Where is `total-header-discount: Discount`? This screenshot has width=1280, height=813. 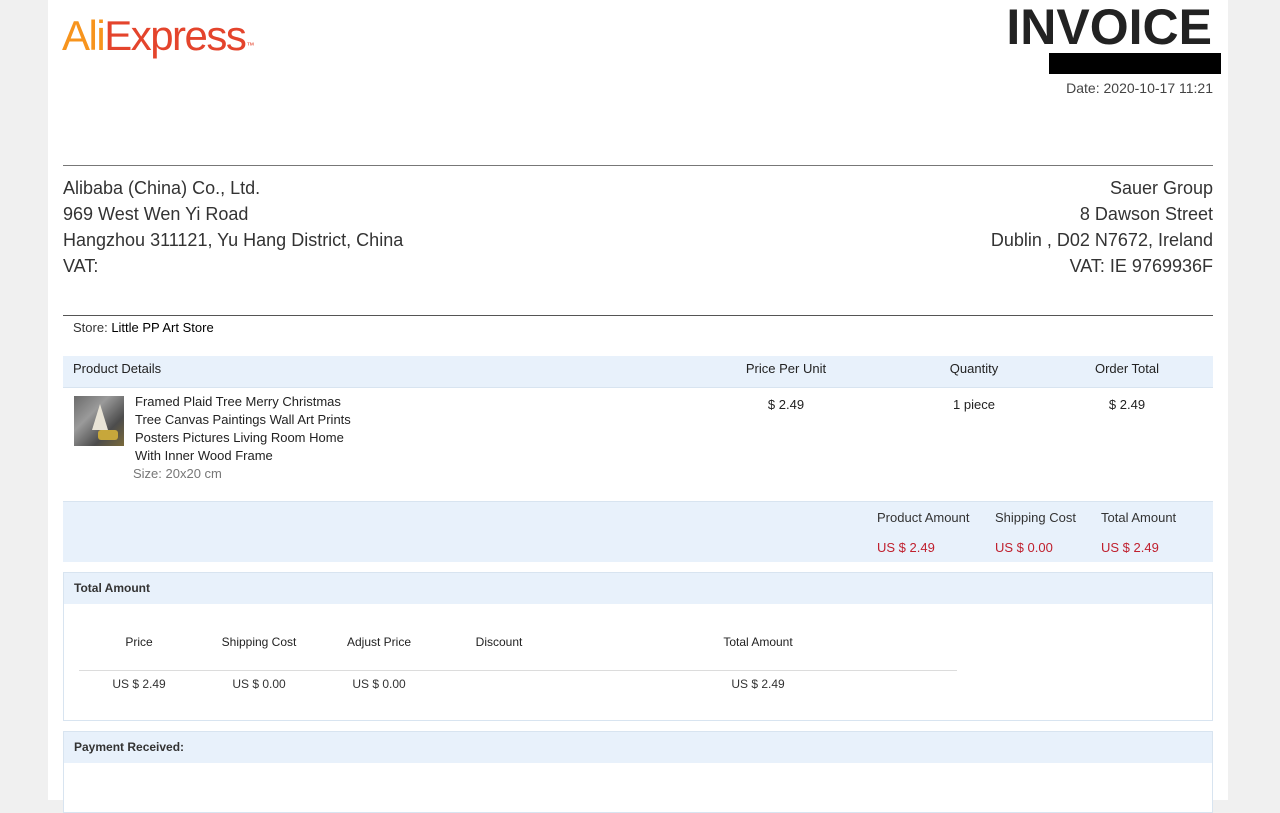 total-header-discount: Discount is located at coordinates (499, 642).